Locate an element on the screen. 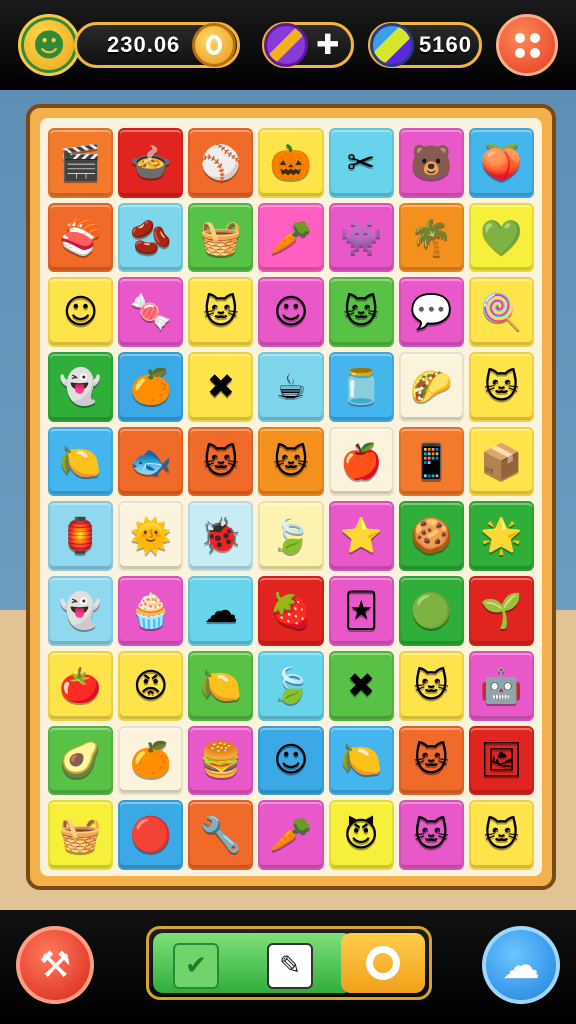  star-face-icon: ⭐ is located at coordinates (361, 536).